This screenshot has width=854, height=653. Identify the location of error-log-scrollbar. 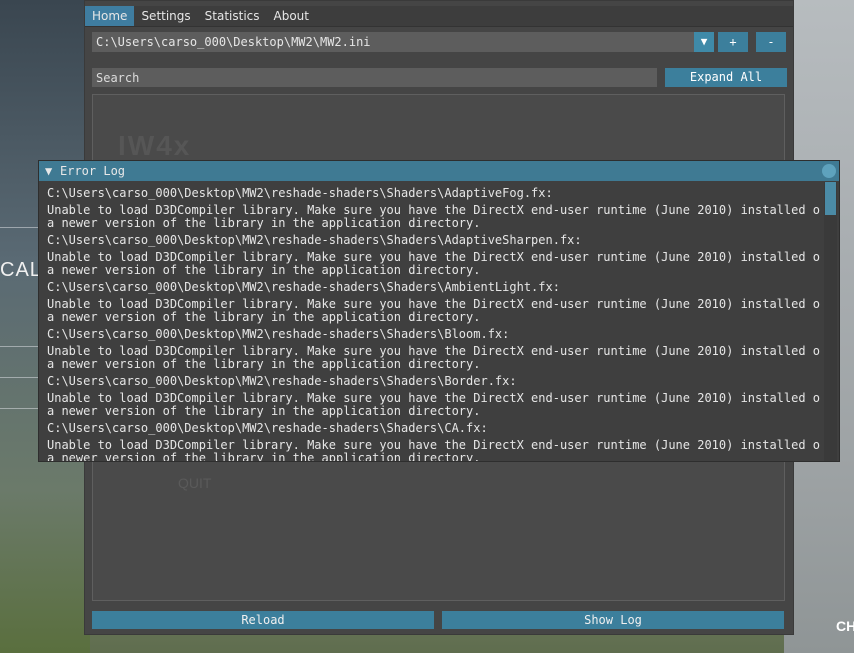
(830, 321).